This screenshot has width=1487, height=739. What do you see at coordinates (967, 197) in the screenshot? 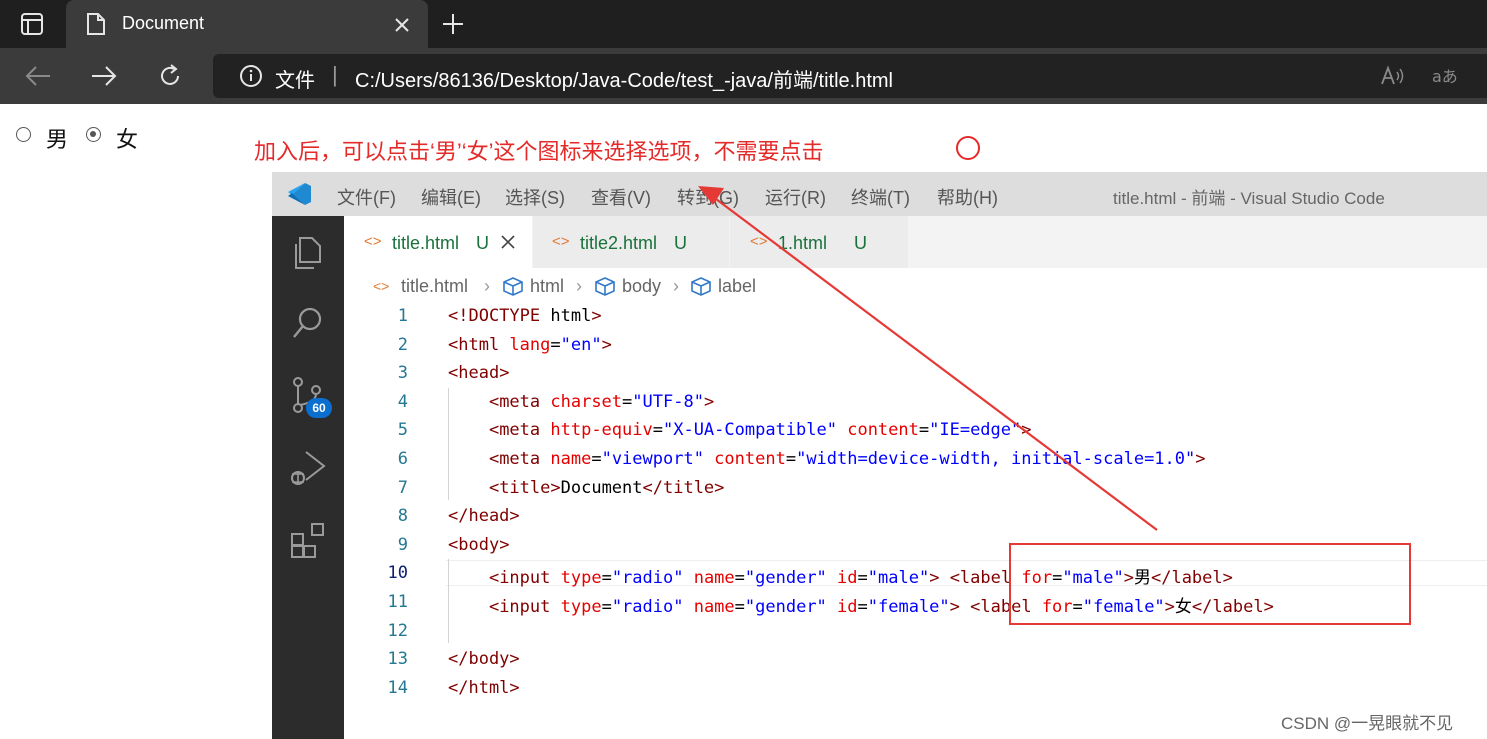
I see `menu-help: 帮助(H)` at bounding box center [967, 197].